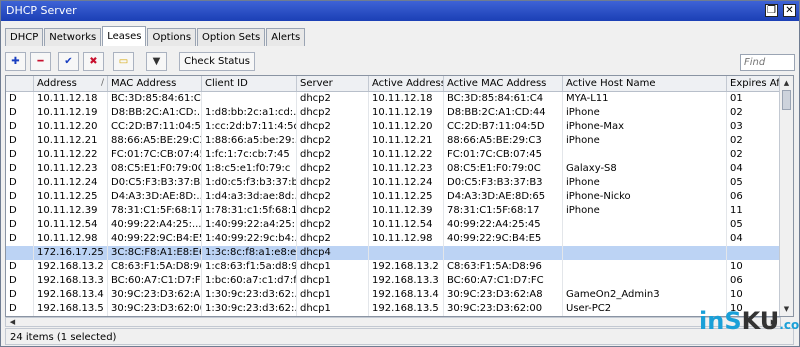 The width and height of the screenshot is (800, 347). I want to click on scroll-left-icon: ◀, so click(12, 322).